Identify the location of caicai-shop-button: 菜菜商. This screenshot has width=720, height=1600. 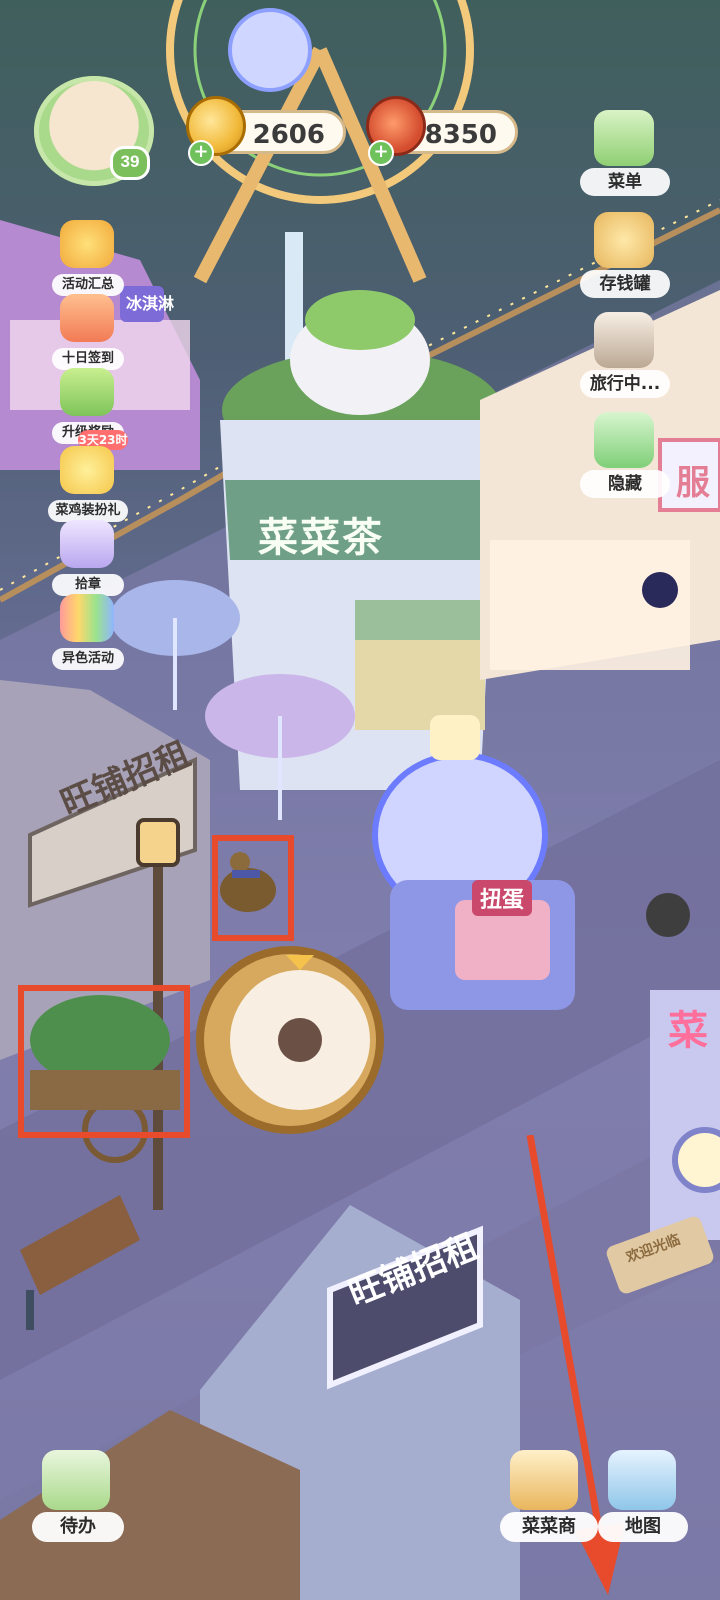
(549, 1496).